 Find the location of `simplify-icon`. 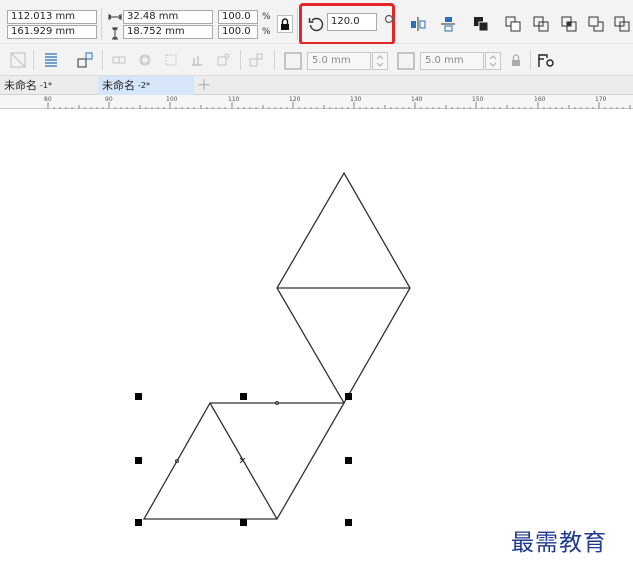

simplify-icon is located at coordinates (596, 24).